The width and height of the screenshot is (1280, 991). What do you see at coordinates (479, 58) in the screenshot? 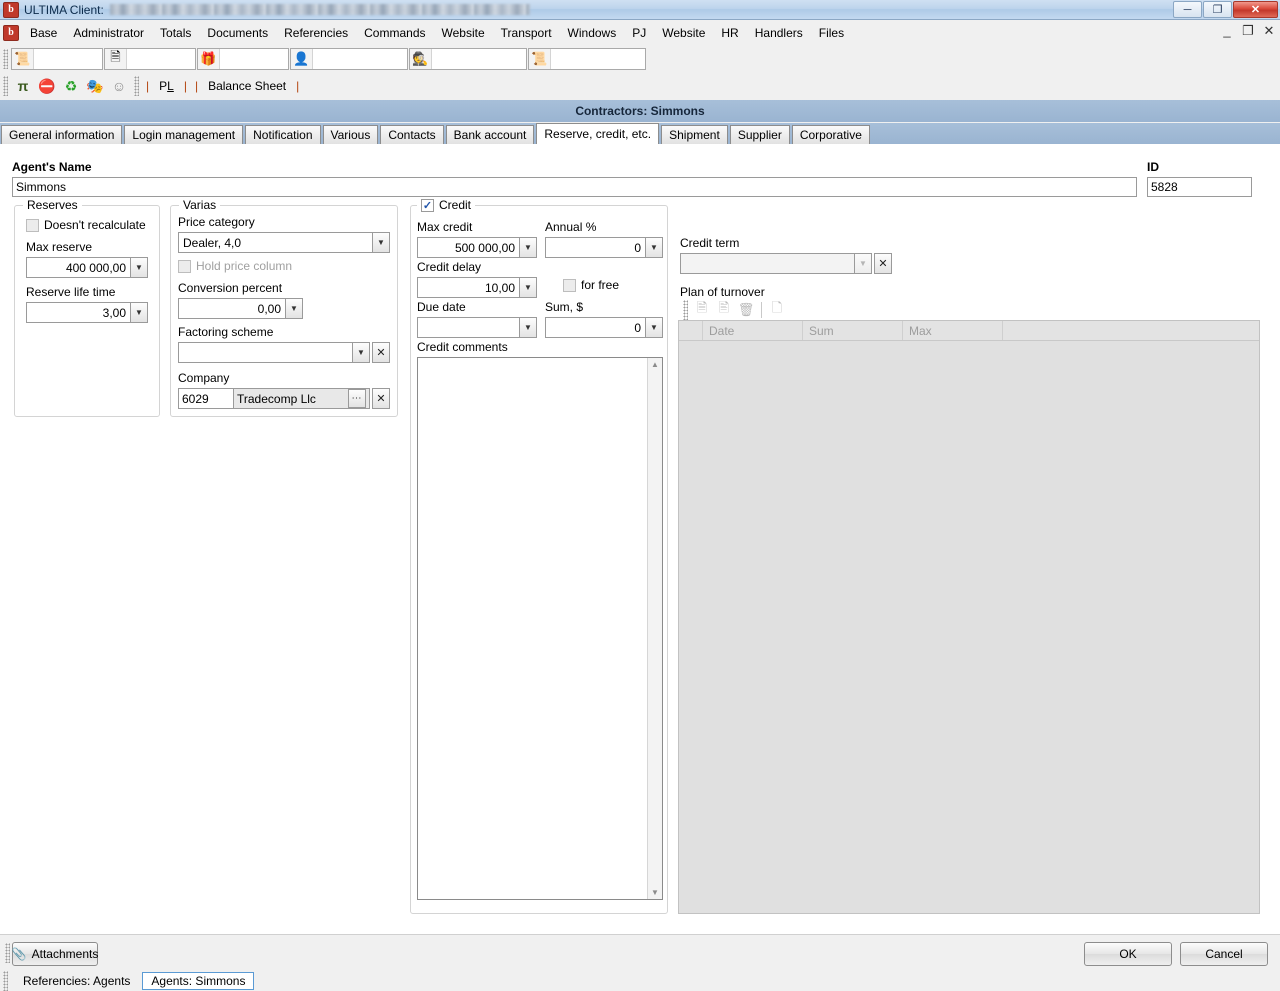
I see `toolbar-combo-agent-input` at bounding box center [479, 58].